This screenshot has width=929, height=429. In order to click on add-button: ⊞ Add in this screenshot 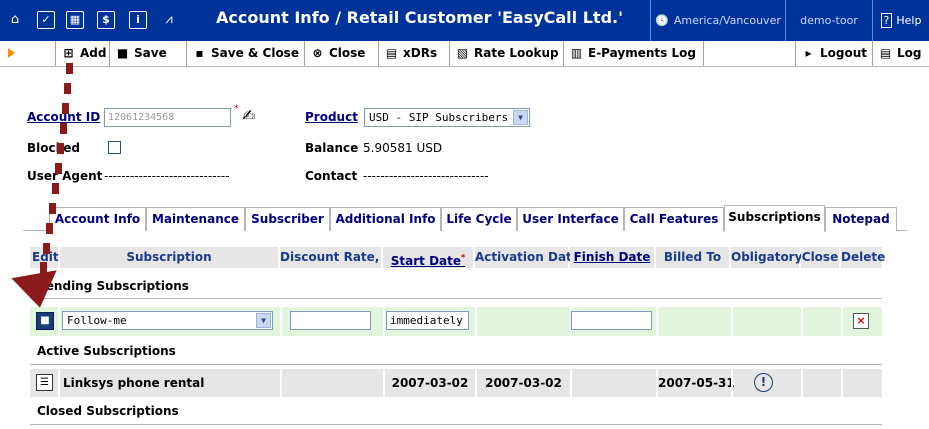, I will do `click(82, 53)`.